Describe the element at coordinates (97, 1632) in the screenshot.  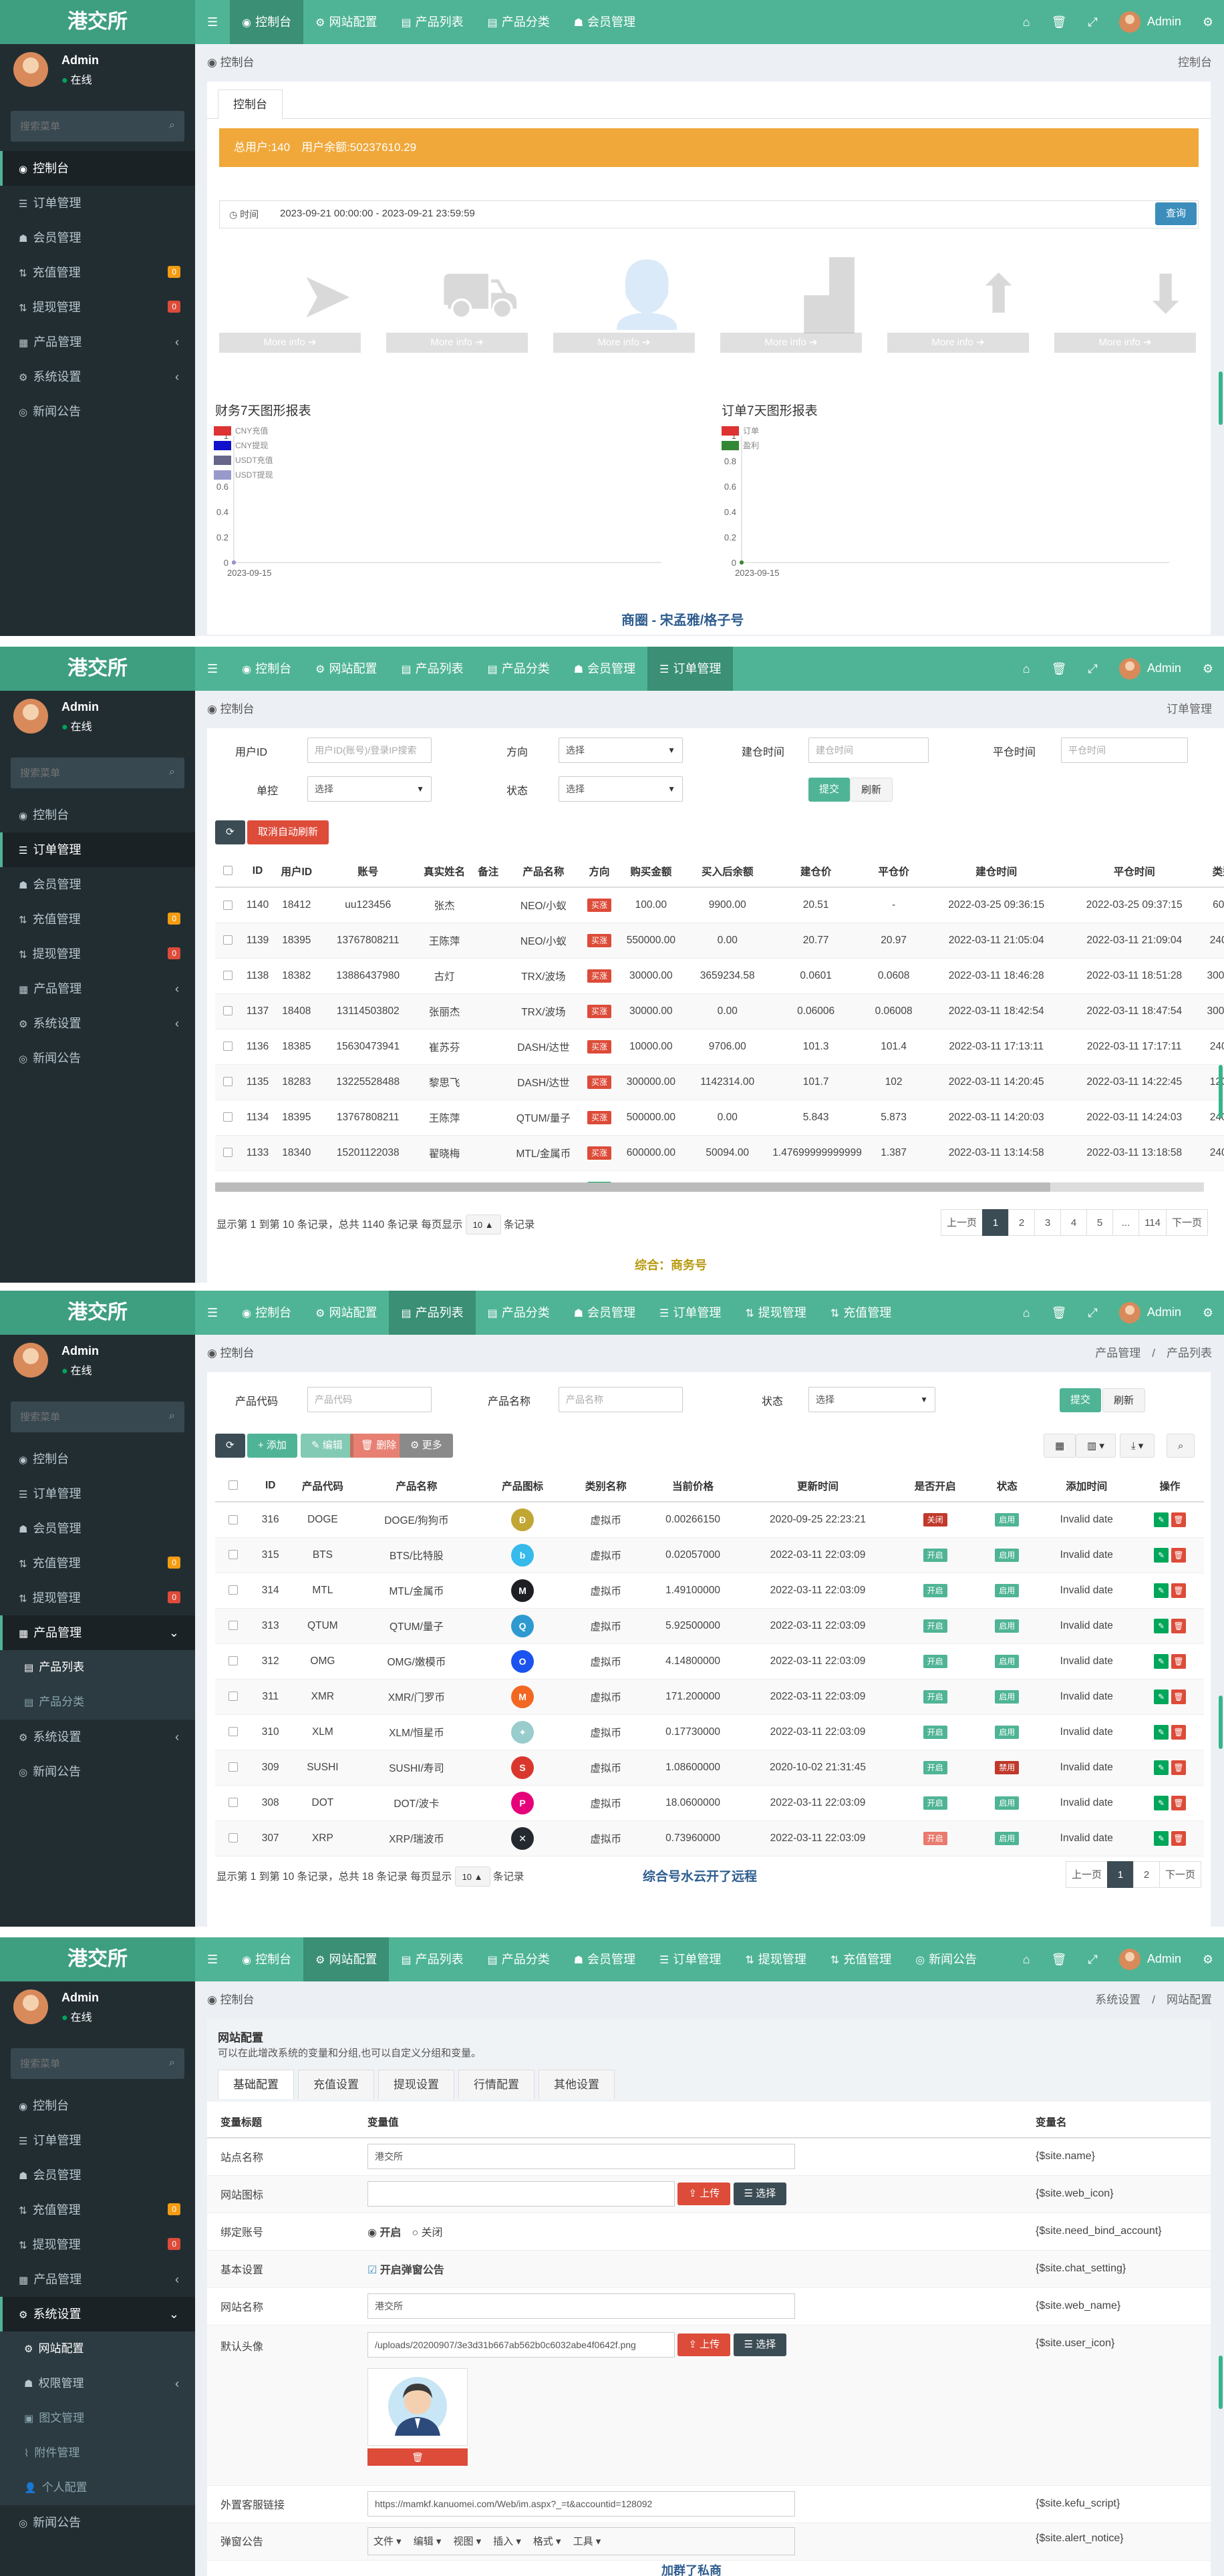
I see `sidebar-item-product: ▦ 产品管理 ⌄` at that location.